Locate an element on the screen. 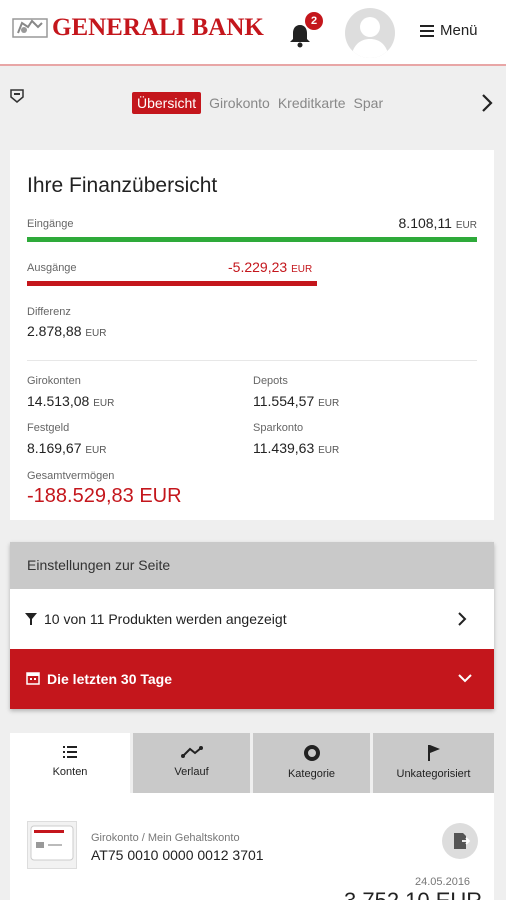  divider is located at coordinates (252, 360).